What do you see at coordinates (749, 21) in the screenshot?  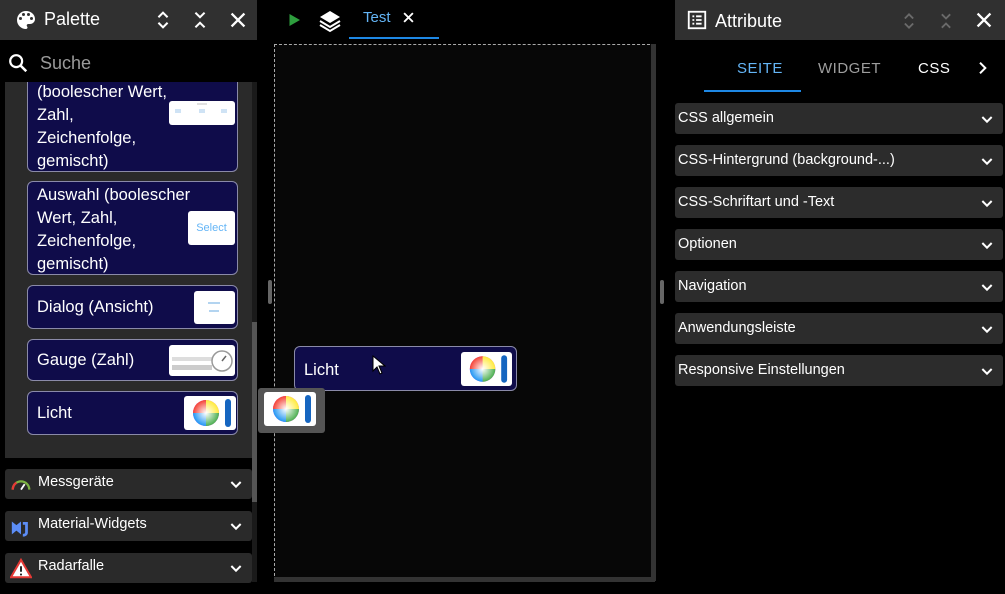 I see `attributes-title: Attribute` at bounding box center [749, 21].